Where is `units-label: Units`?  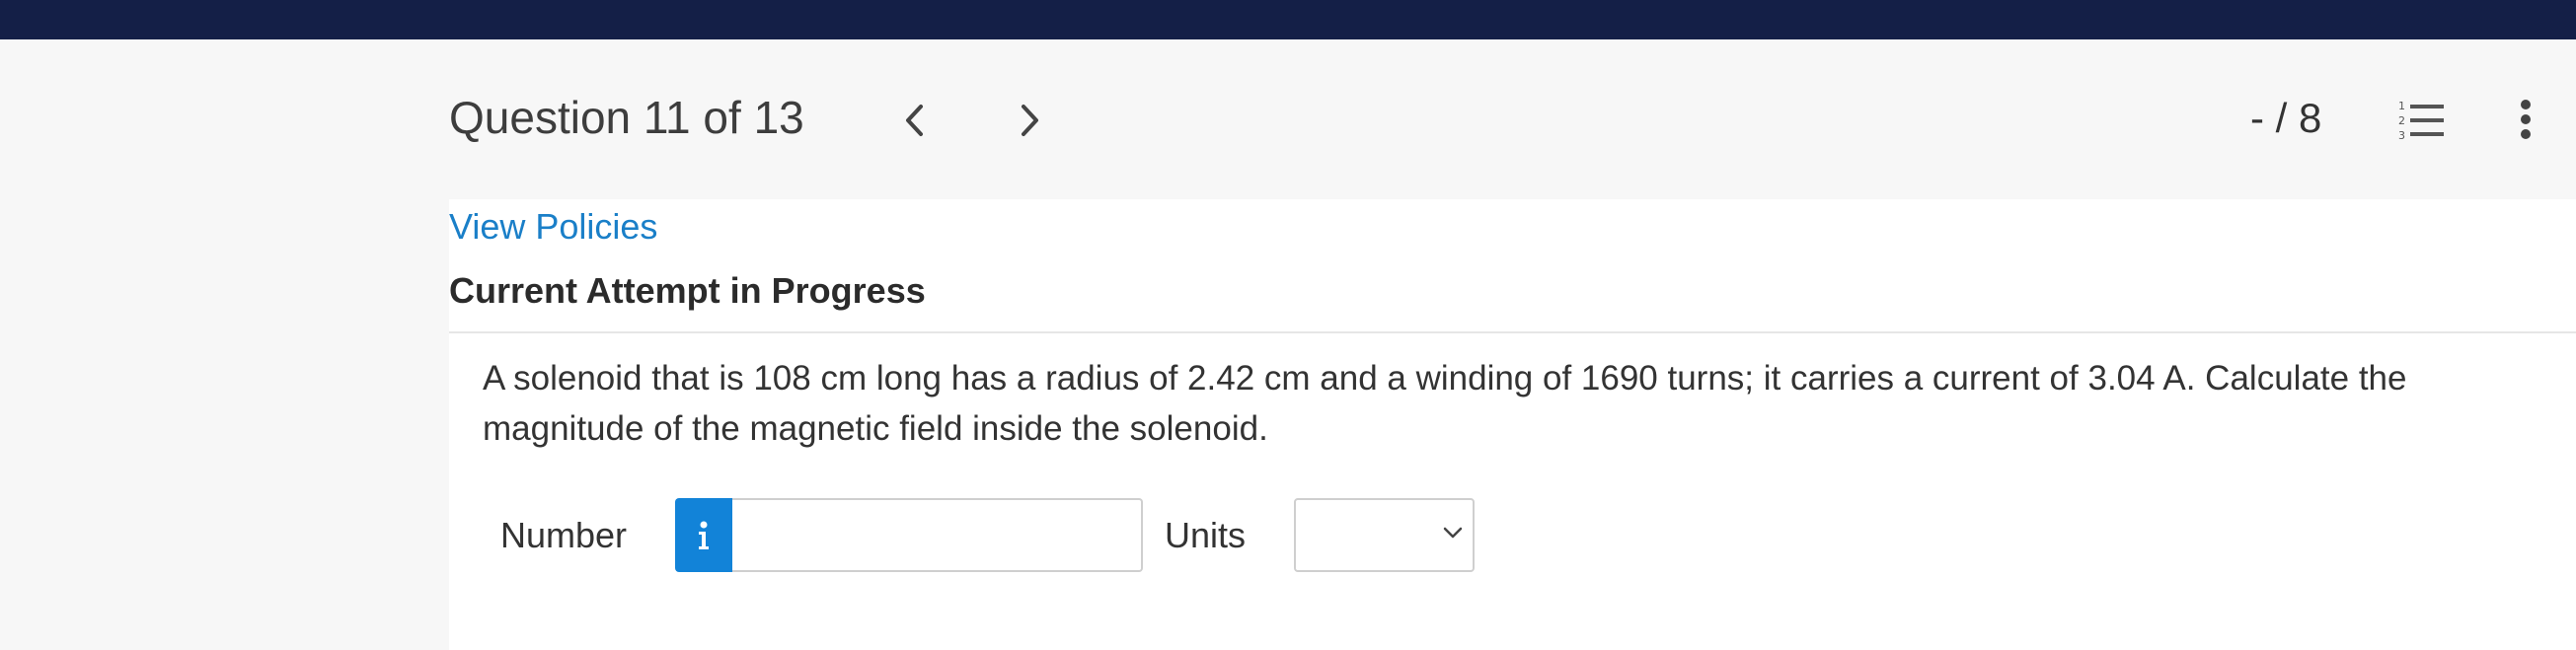
units-label: Units is located at coordinates (1206, 535).